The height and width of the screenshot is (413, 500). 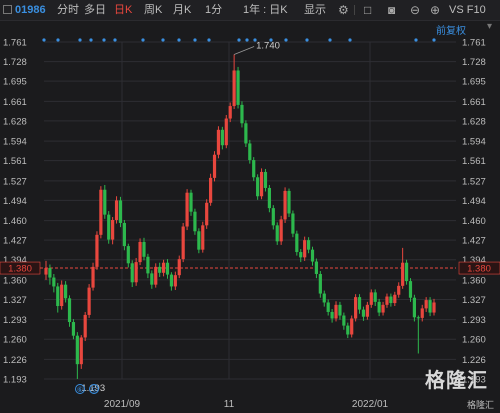 I want to click on x-tick-label: 11, so click(x=229, y=404).